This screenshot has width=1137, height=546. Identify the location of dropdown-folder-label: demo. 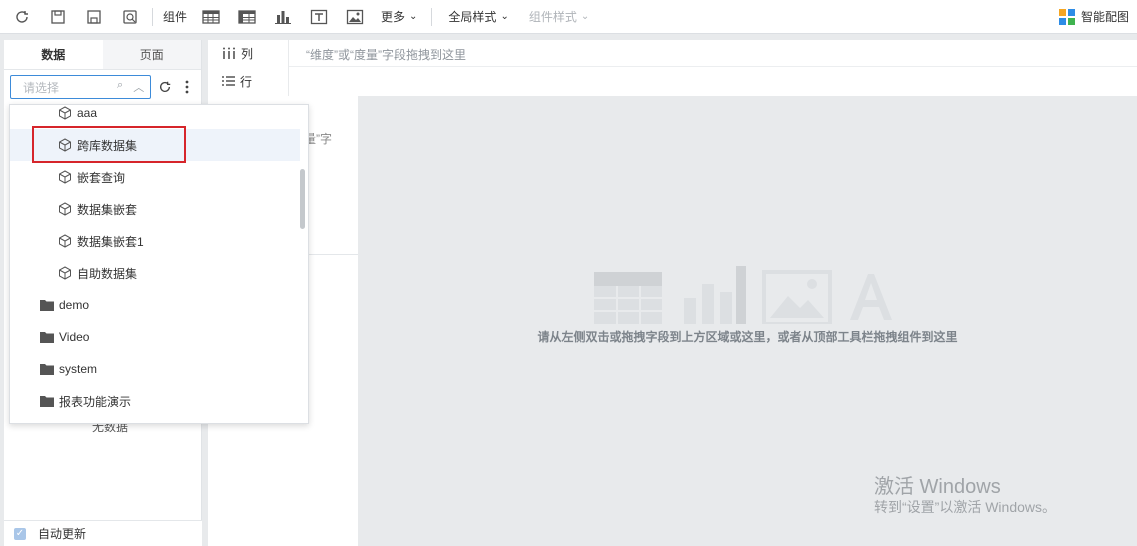
(74, 305).